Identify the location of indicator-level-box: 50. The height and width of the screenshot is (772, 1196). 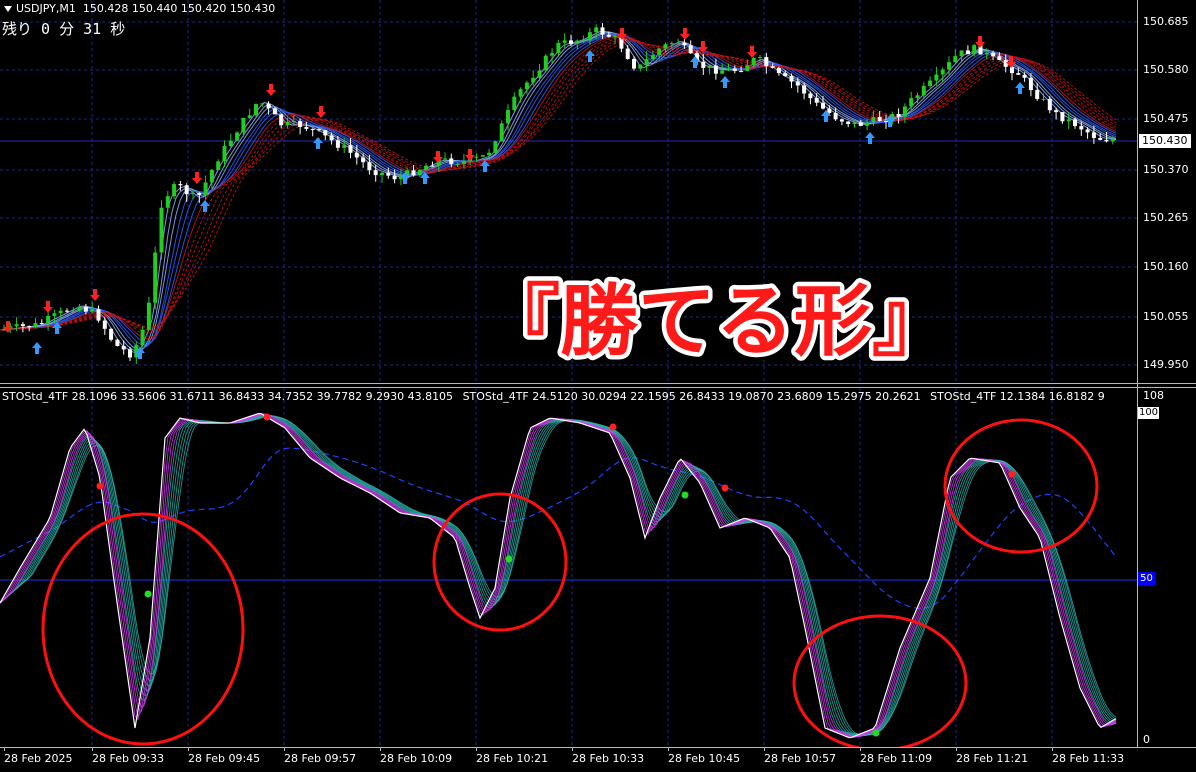
(1146, 579).